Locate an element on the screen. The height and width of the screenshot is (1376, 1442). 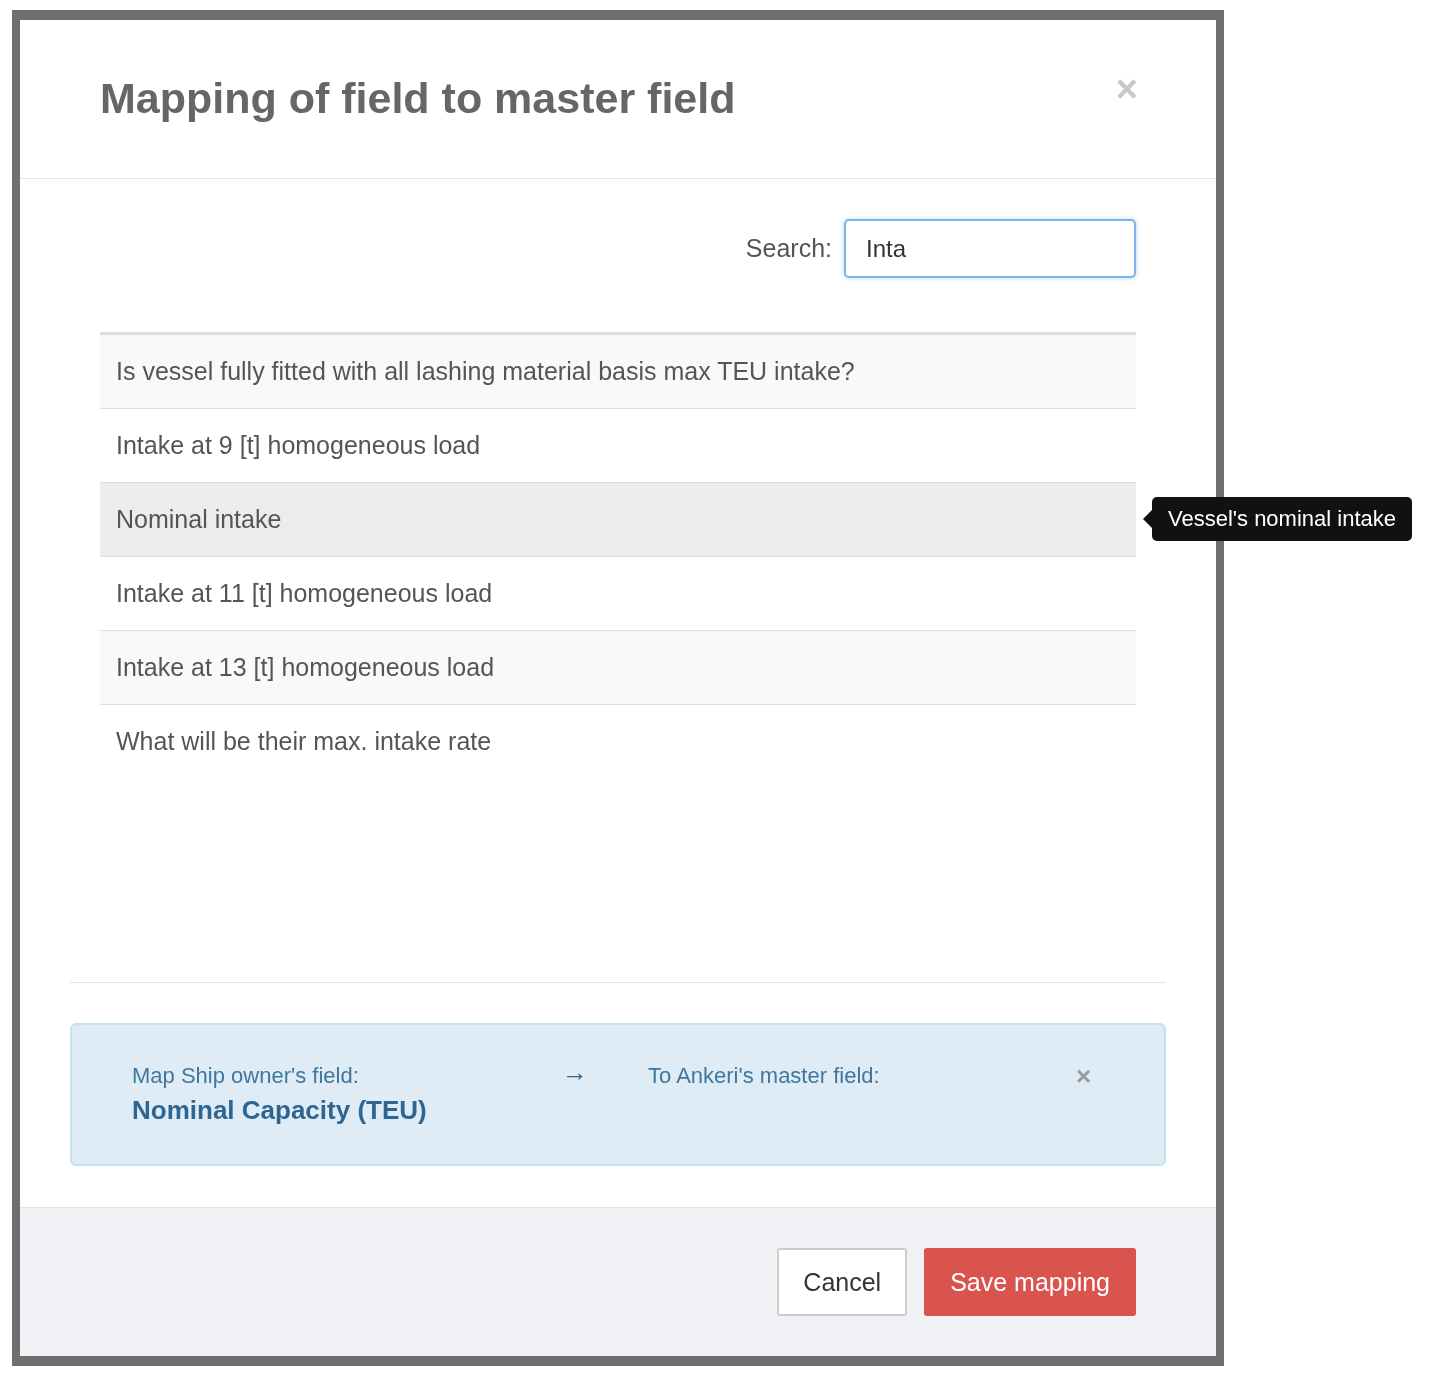
table-row: What will be their max. intake rate is located at coordinates (618, 741).